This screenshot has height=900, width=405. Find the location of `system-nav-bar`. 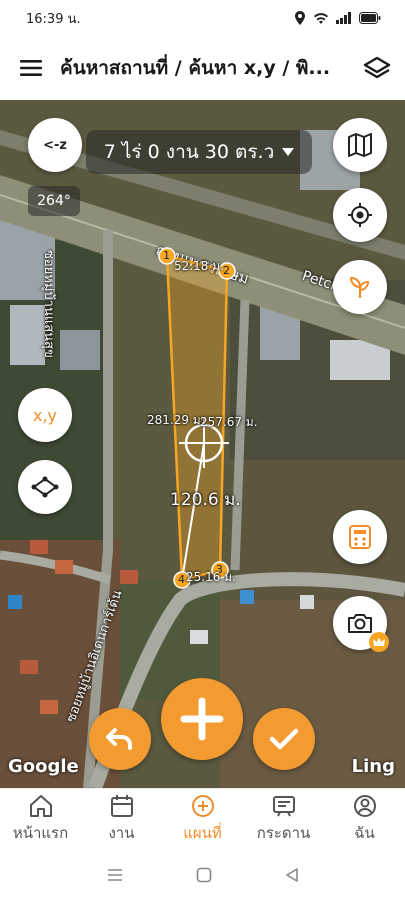

system-nav-bar is located at coordinates (202, 875).